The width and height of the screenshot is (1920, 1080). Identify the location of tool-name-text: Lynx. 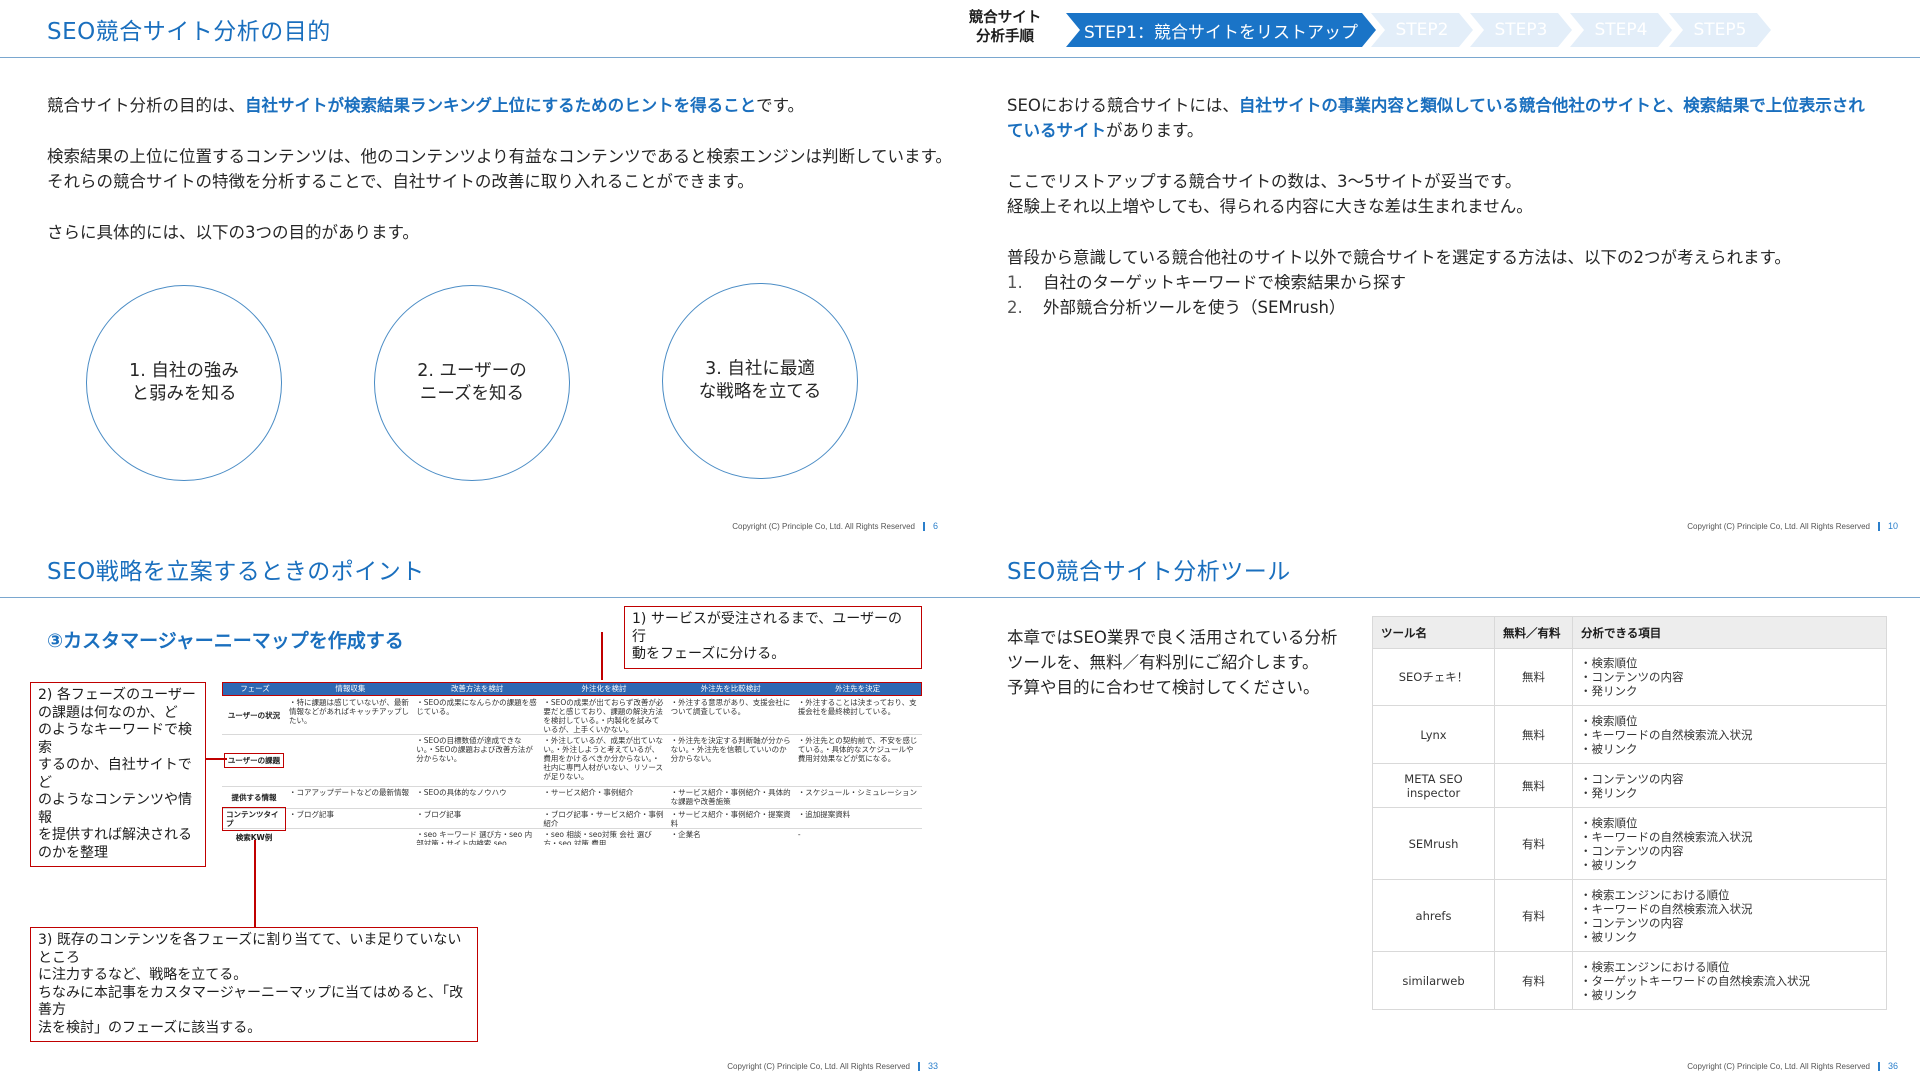
(1433, 734).